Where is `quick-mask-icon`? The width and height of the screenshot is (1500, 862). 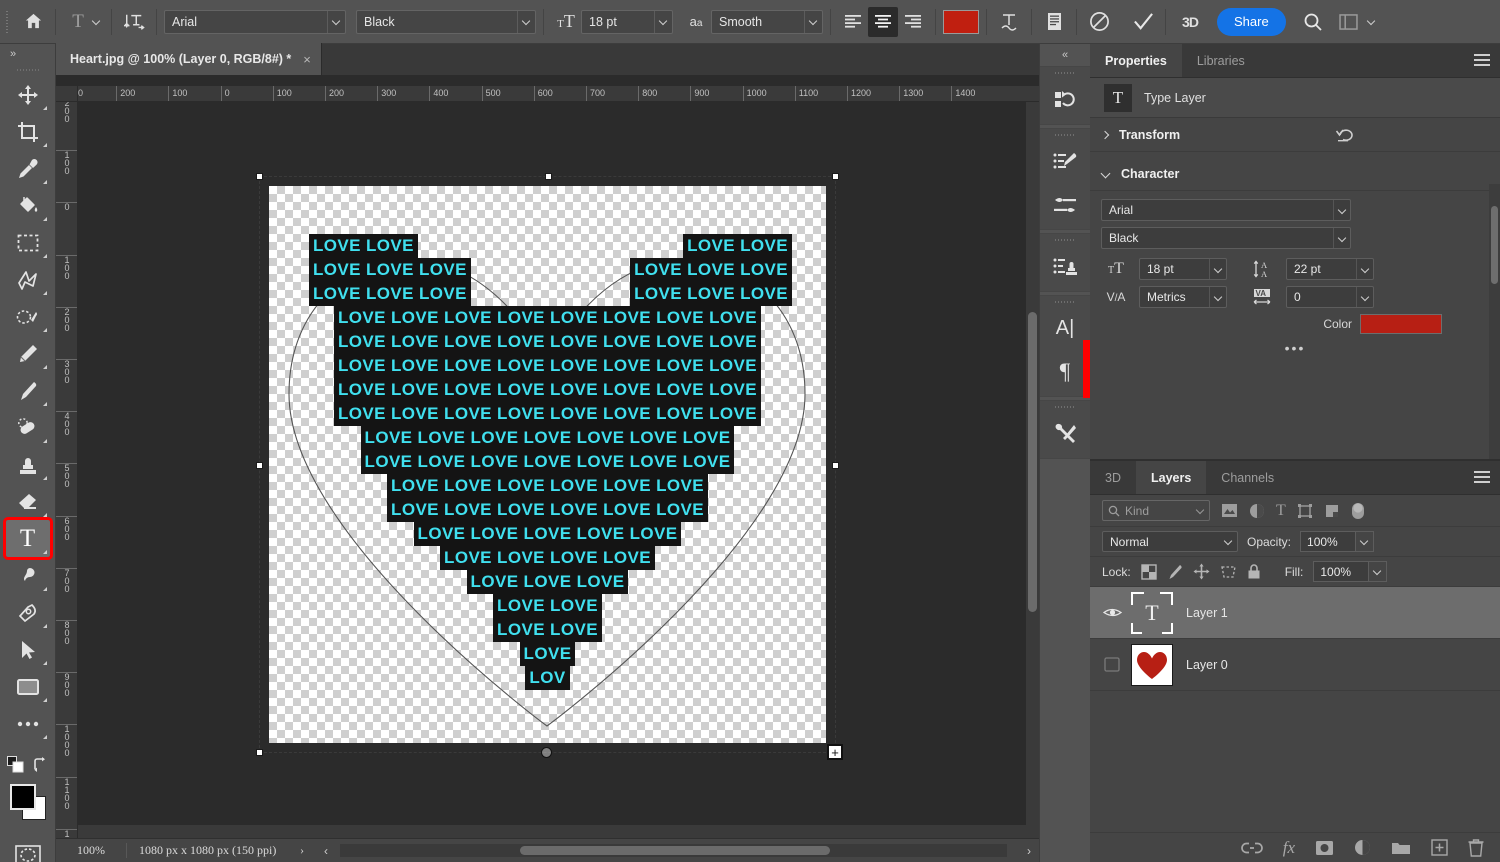 quick-mask-icon is located at coordinates (28, 849).